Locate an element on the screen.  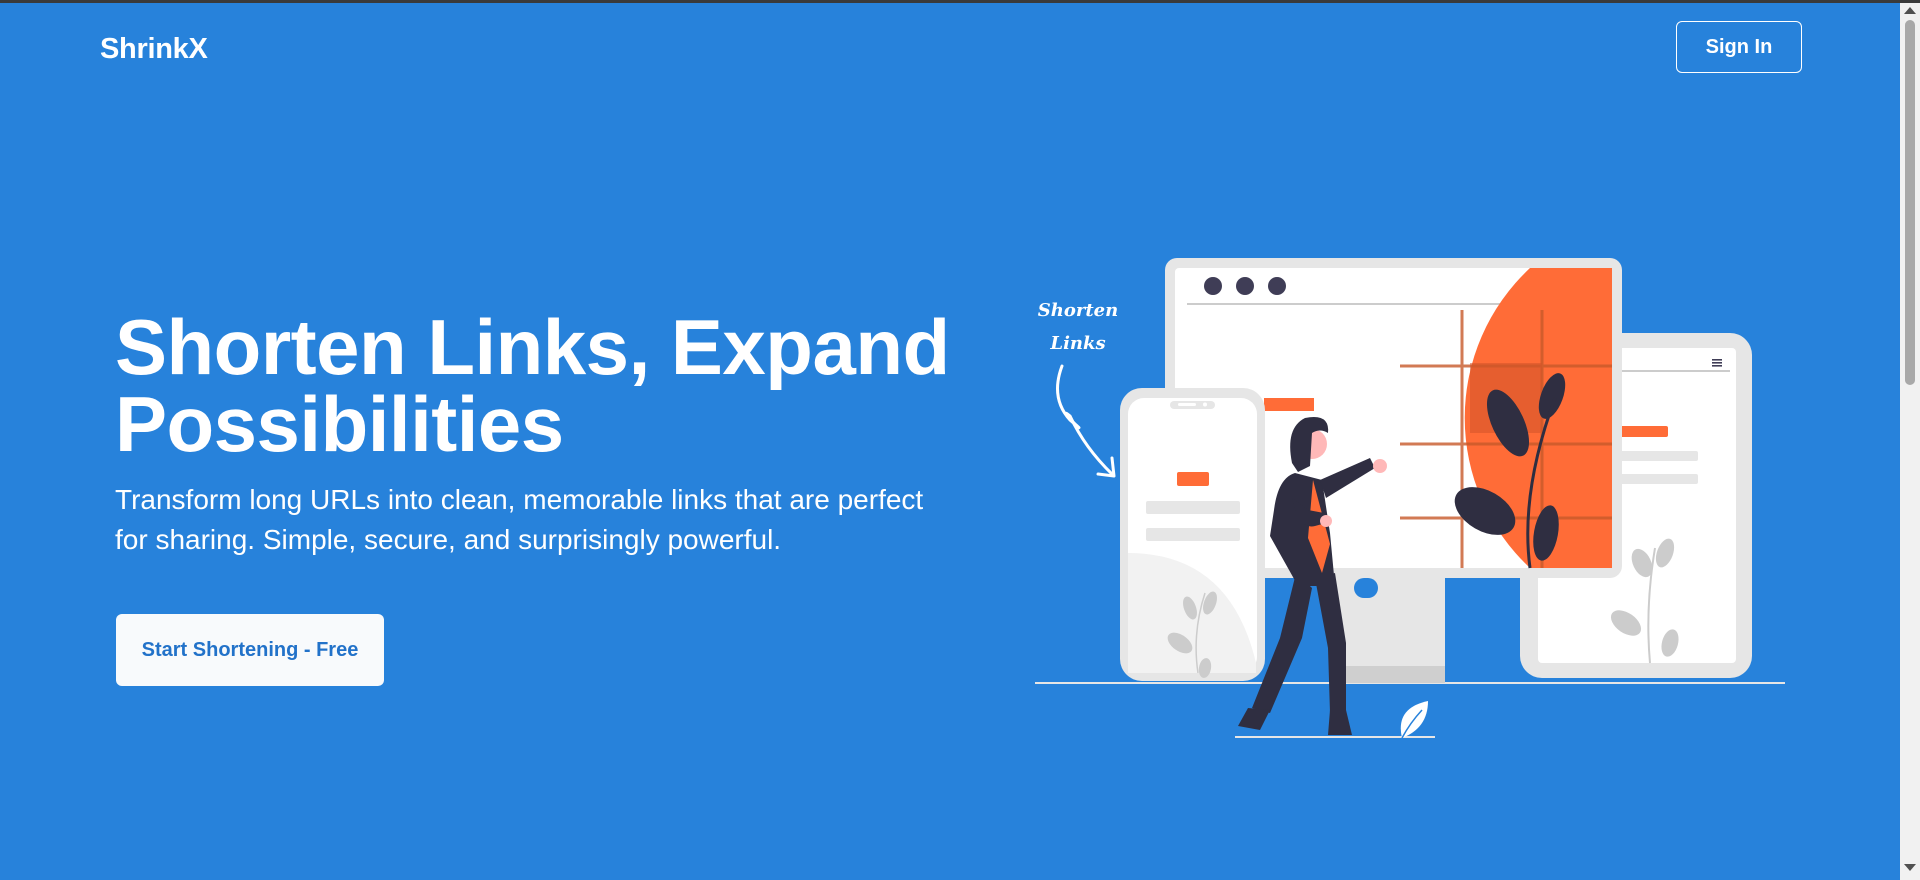
hero-title-line-1: Shorten Links, Expand is located at coordinates (532, 347).